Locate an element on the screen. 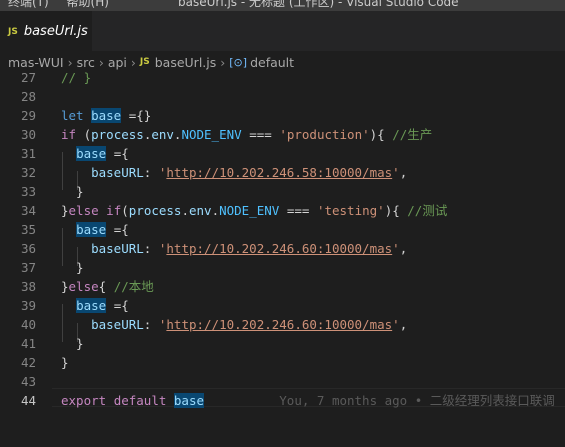 The height and width of the screenshot is (447, 565). symbol-variable-icon: [⊙] is located at coordinates (238, 62).